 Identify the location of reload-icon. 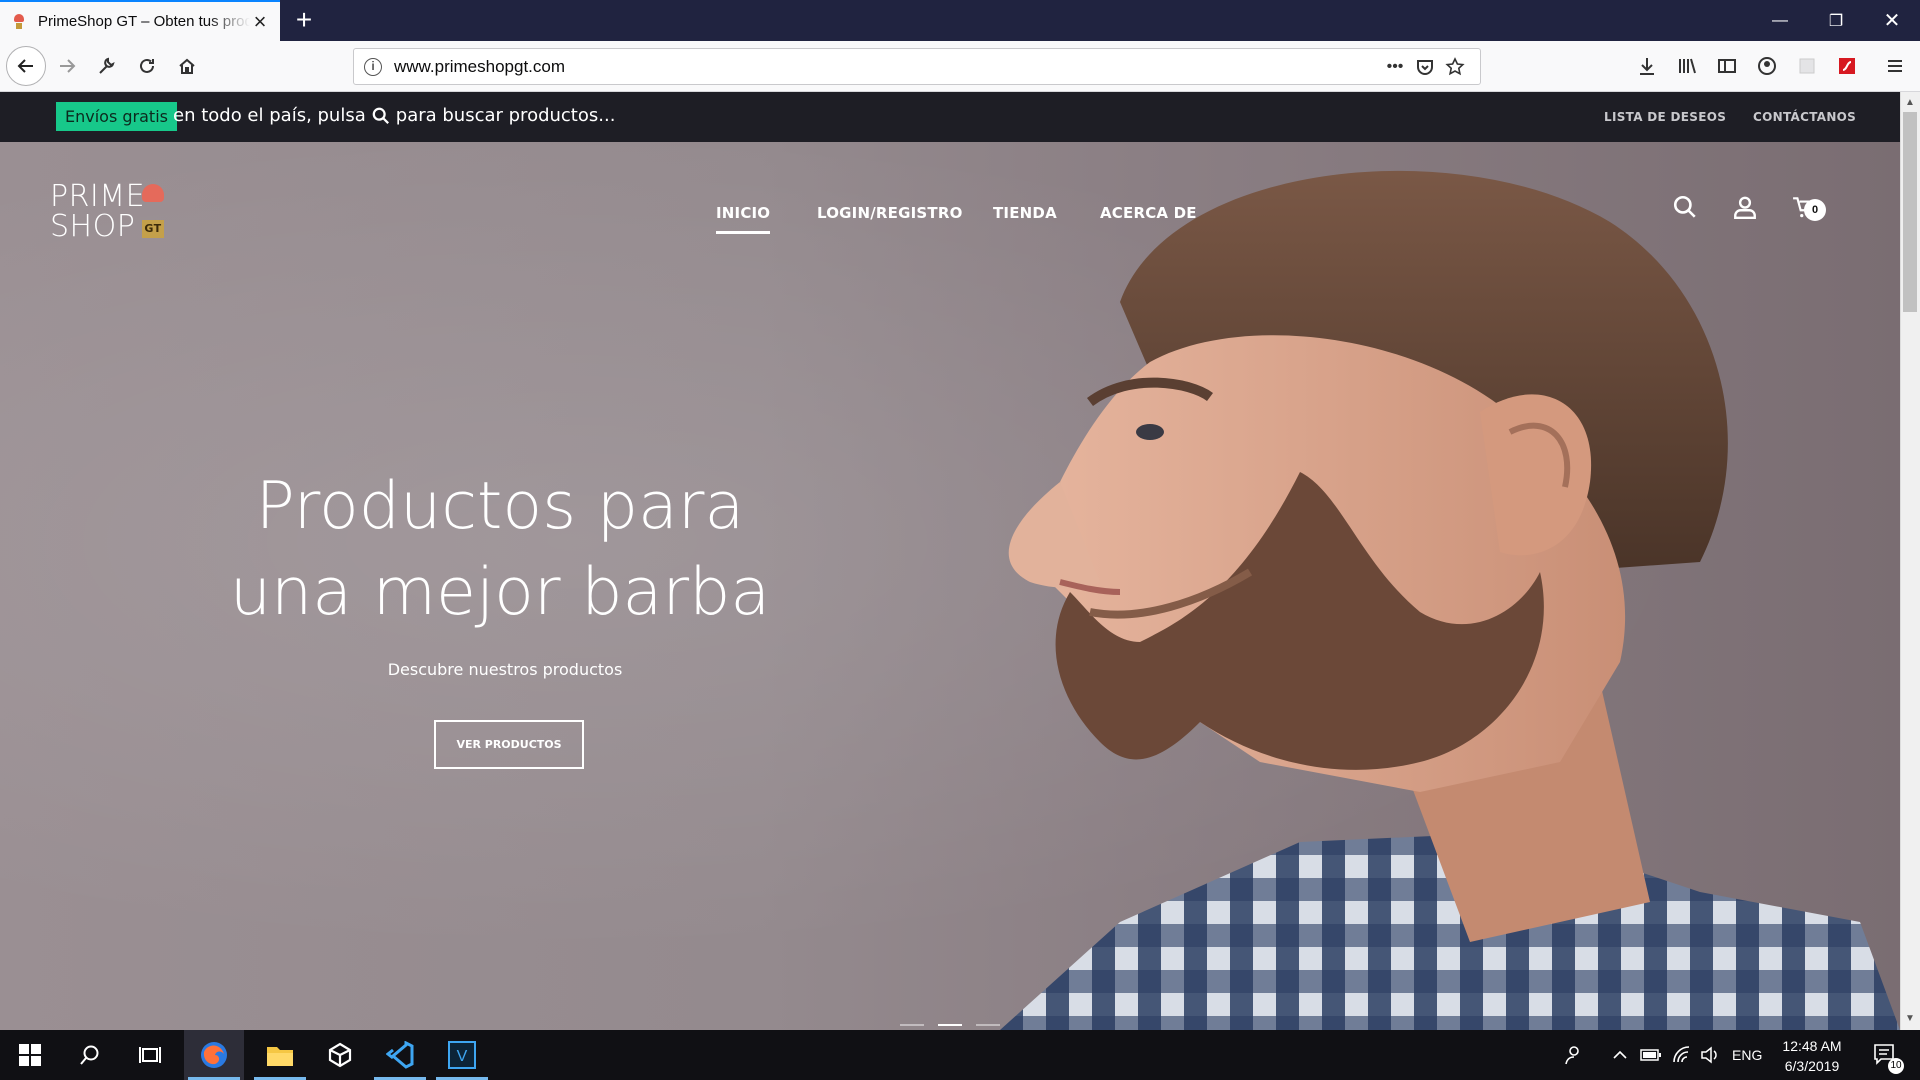
(147, 65).